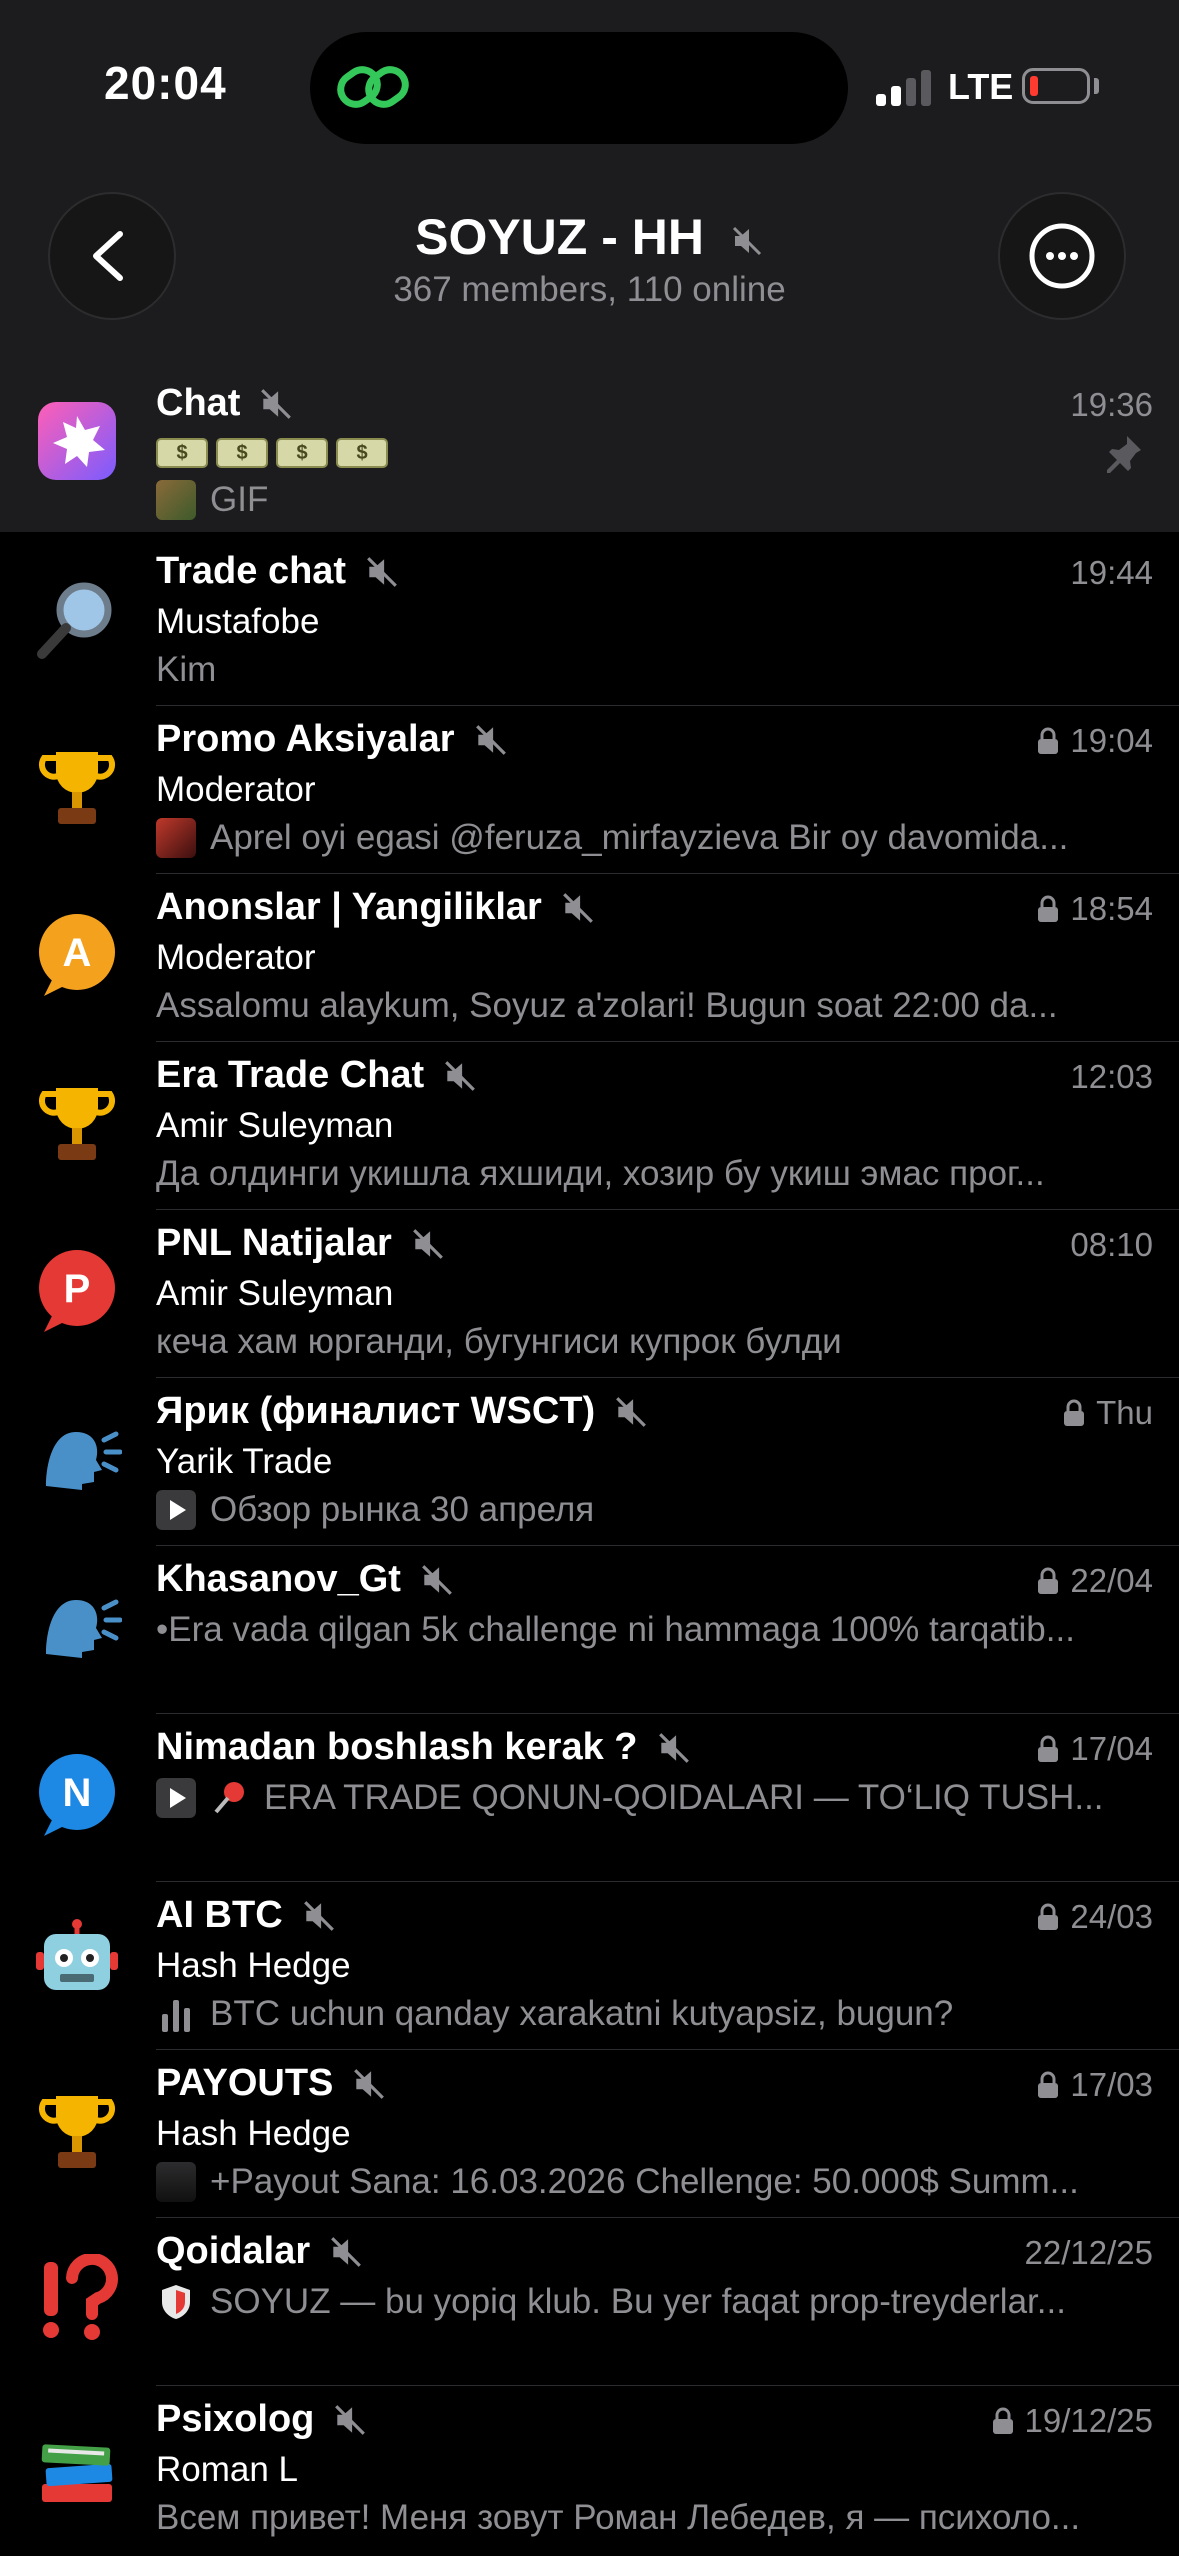 Image resolution: width=1179 pixels, height=2556 pixels. What do you see at coordinates (1088, 2252) in the screenshot?
I see `chat-time: 22/12/25` at bounding box center [1088, 2252].